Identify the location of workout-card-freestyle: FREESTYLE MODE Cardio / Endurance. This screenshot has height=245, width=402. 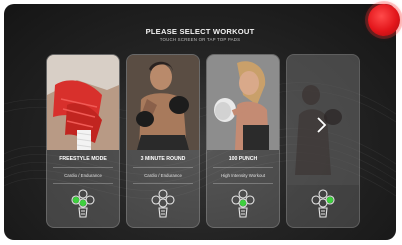
(83, 141).